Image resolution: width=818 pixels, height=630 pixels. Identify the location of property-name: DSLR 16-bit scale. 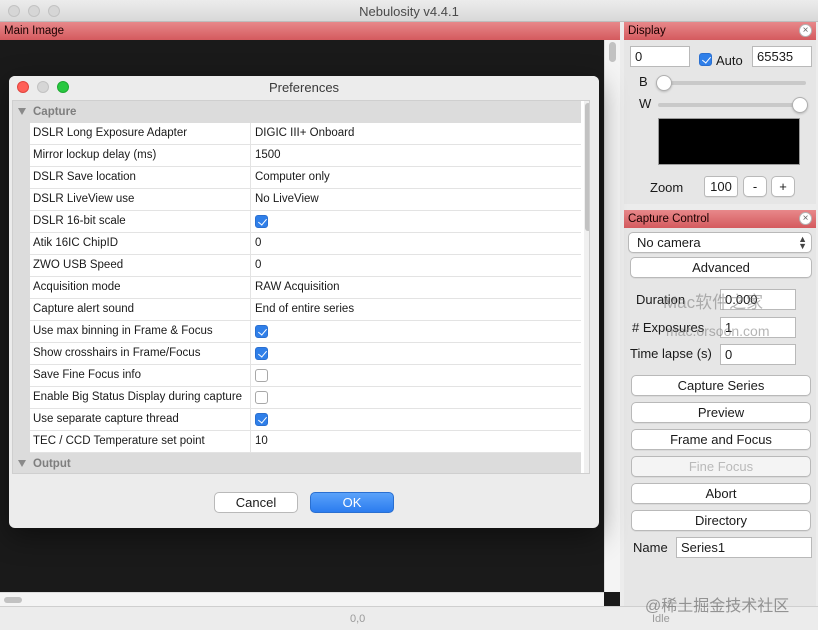
(79, 221).